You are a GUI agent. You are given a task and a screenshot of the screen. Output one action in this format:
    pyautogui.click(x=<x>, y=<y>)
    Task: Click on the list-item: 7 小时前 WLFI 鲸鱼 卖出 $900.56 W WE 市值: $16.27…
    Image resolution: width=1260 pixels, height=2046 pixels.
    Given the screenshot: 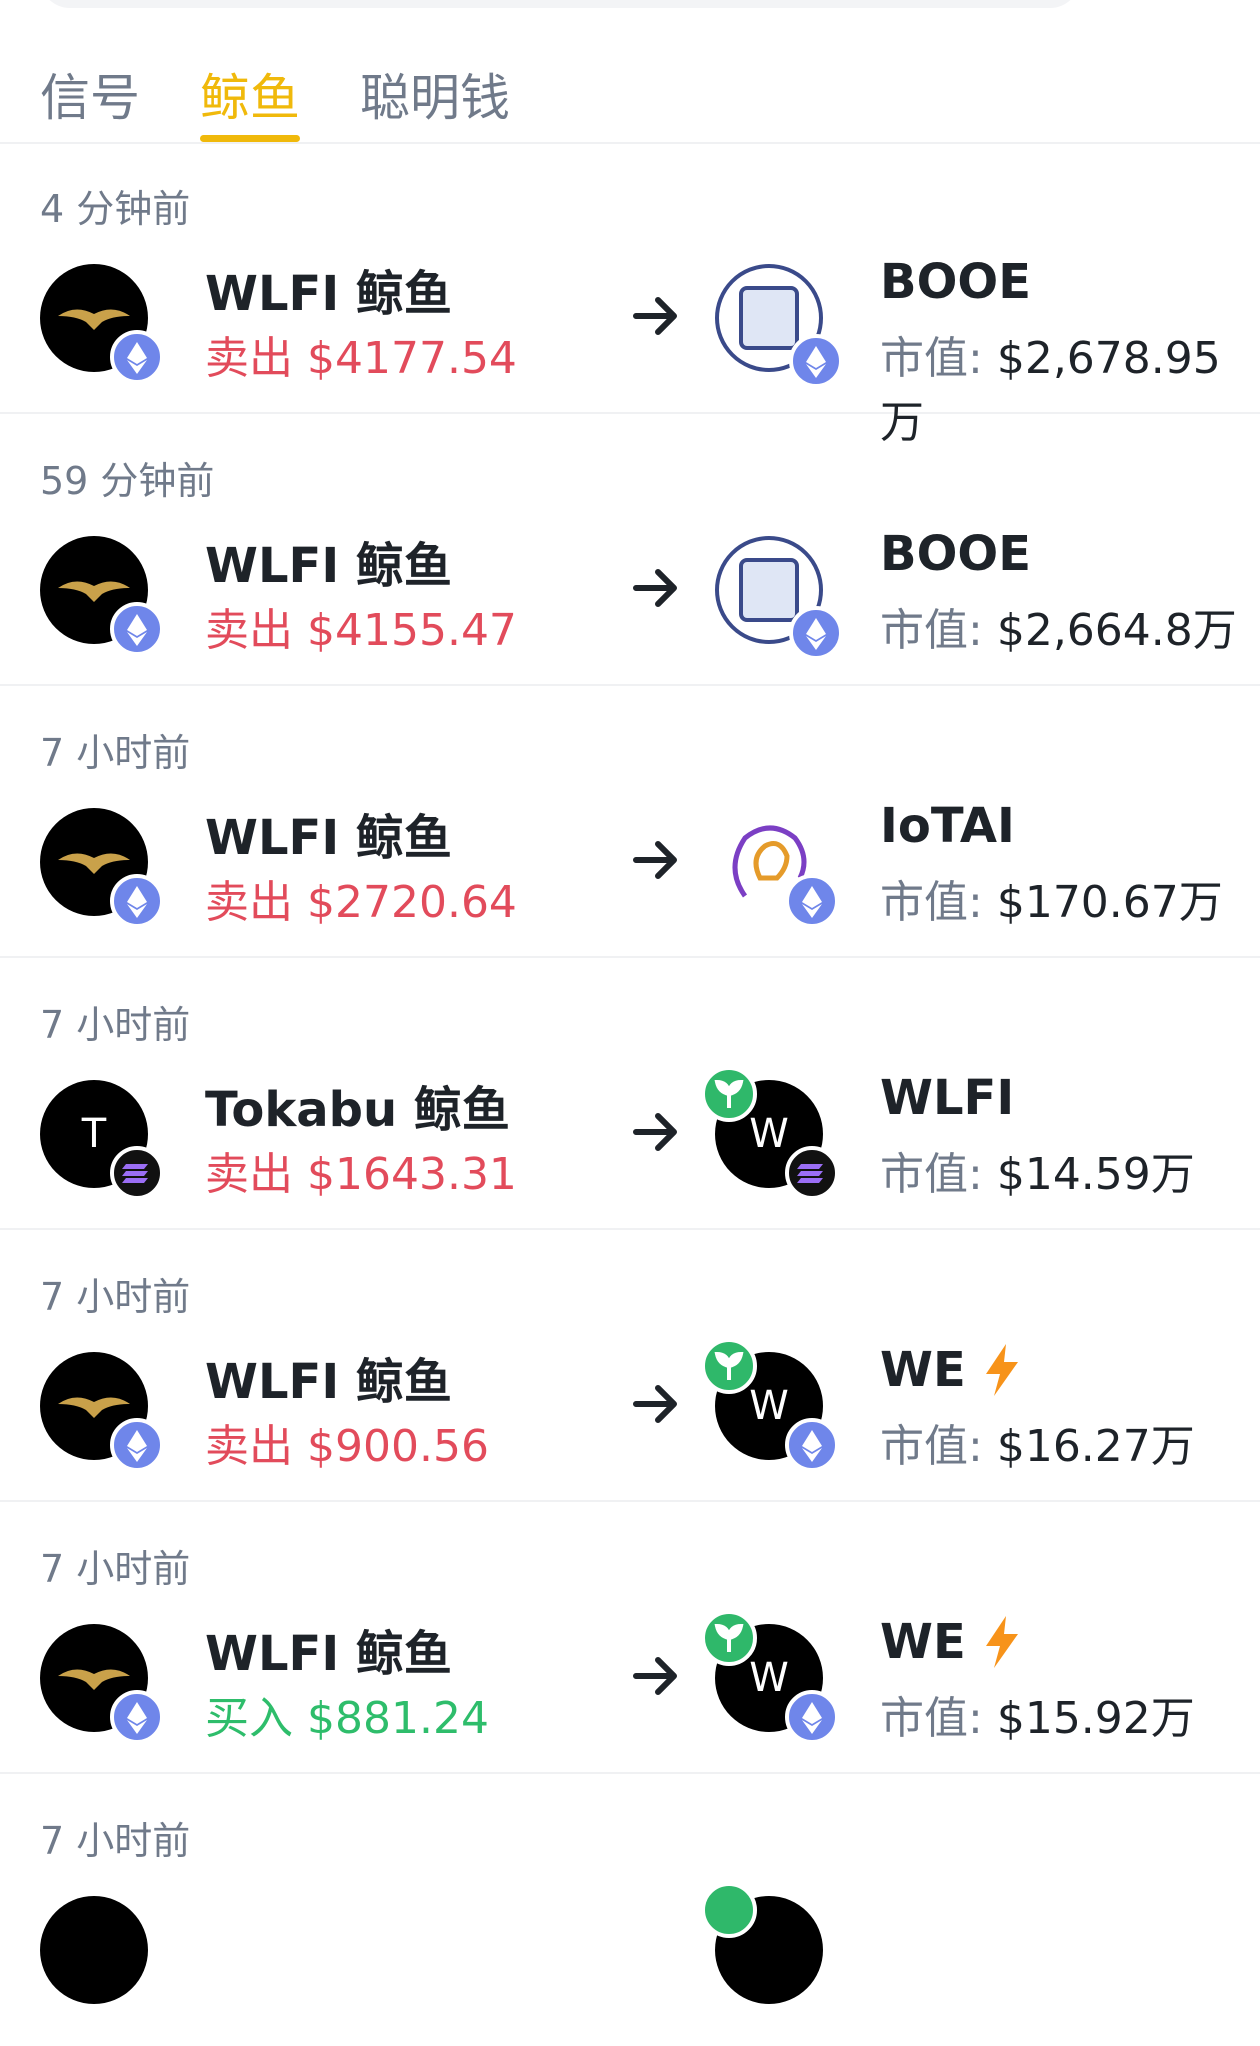 What is the action you would take?
    pyautogui.click(x=630, y=1366)
    